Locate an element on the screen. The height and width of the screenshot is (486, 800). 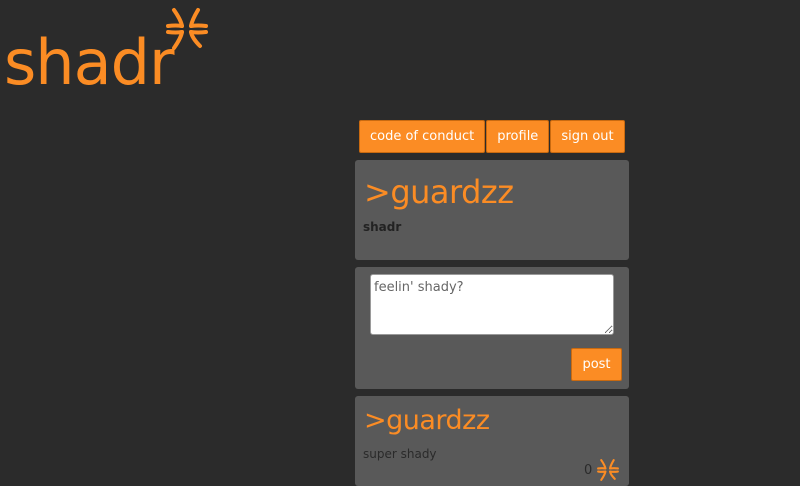
profile-handle: >guardzz is located at coordinates (439, 192).